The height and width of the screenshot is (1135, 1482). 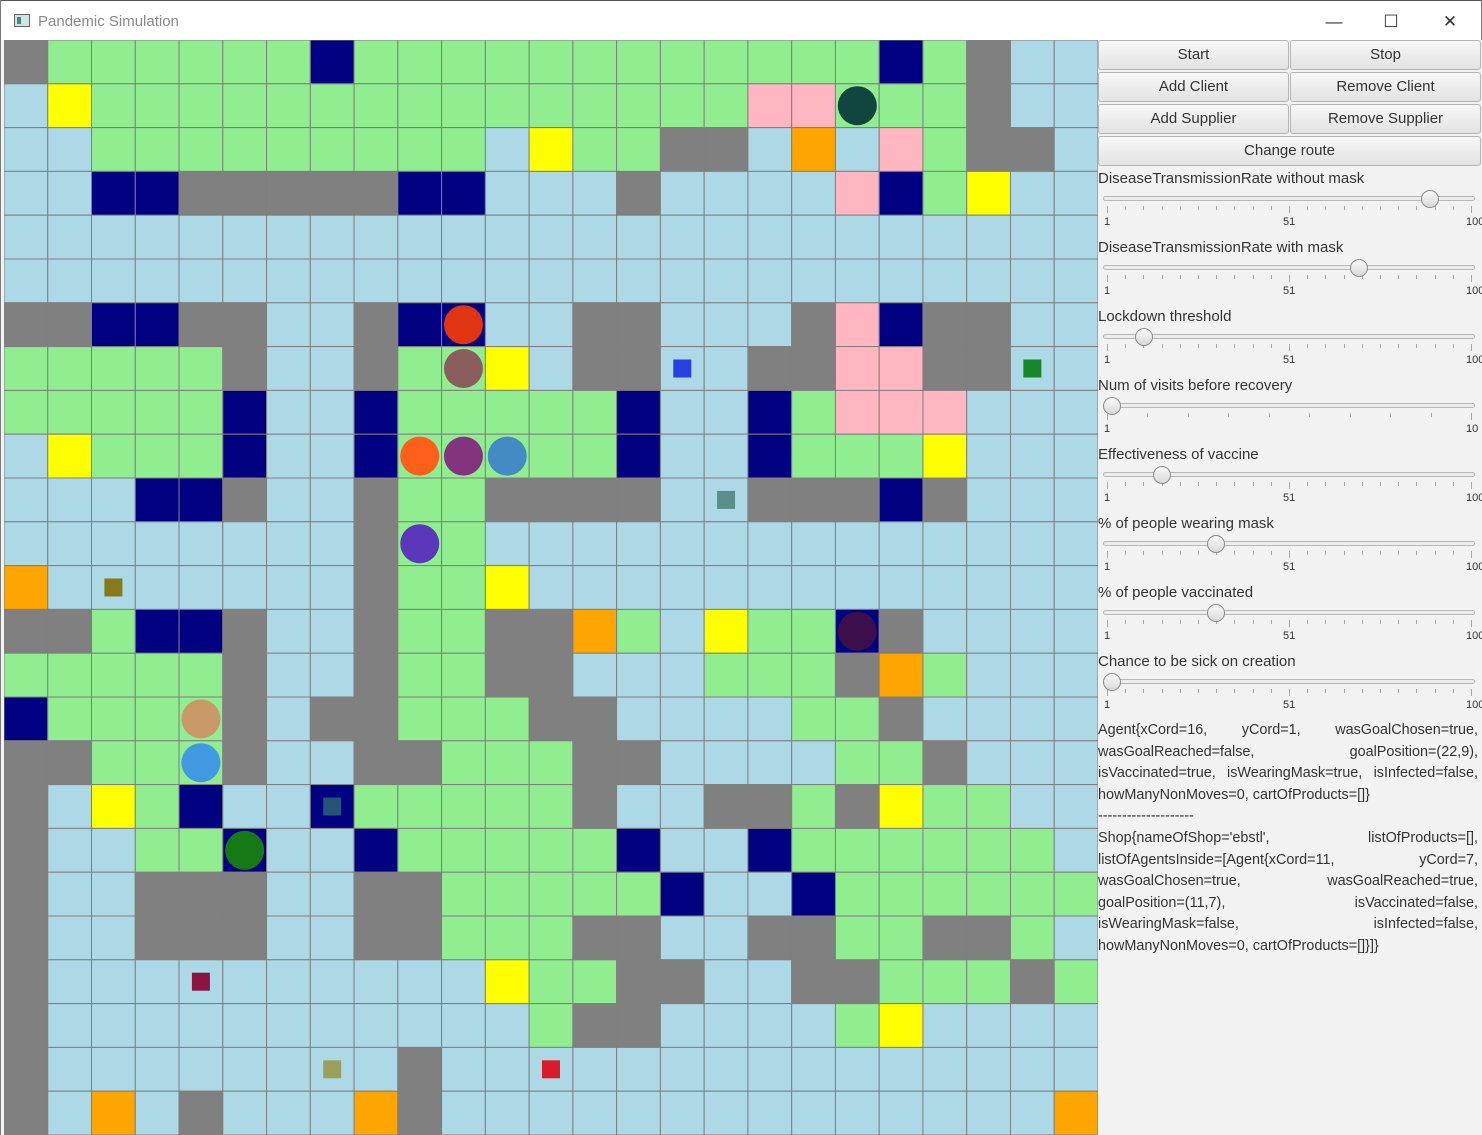 I want to click on remove-supplier-button: Remove Supplier, so click(x=1385, y=119).